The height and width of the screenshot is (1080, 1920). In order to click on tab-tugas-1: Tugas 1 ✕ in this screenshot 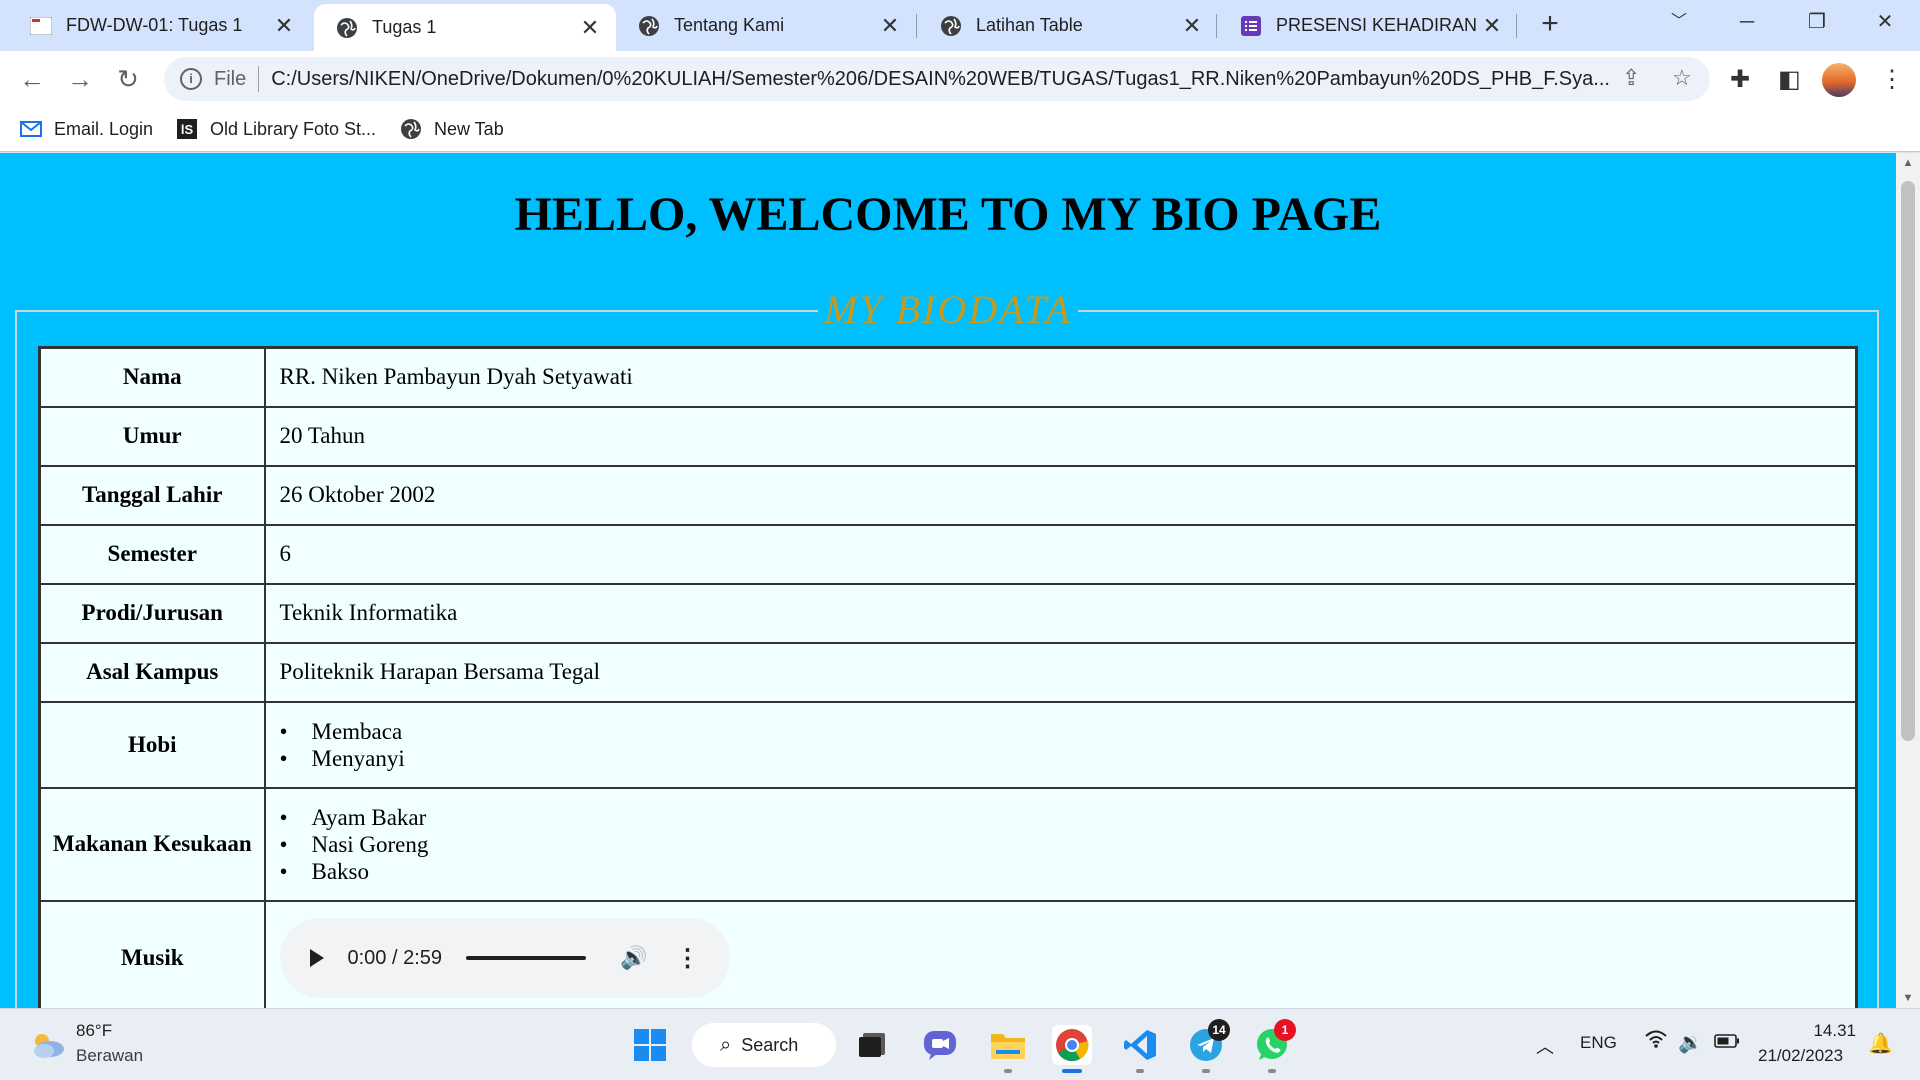, I will do `click(465, 27)`.